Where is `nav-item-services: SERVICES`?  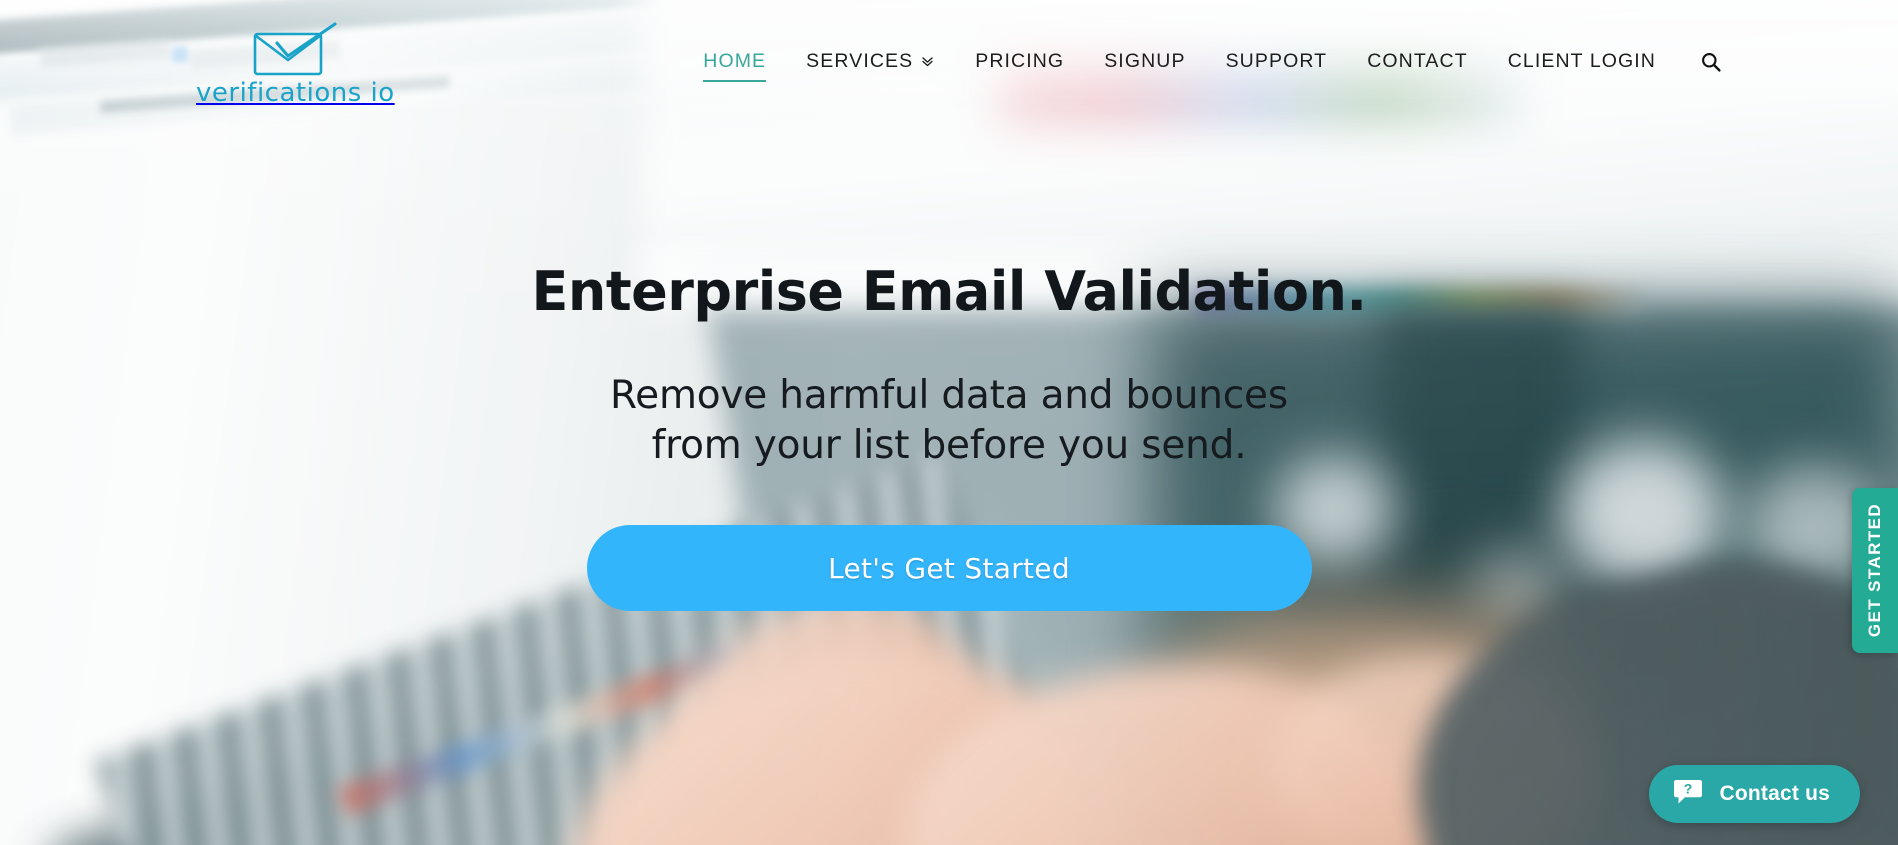 nav-item-services: SERVICES is located at coordinates (870, 61).